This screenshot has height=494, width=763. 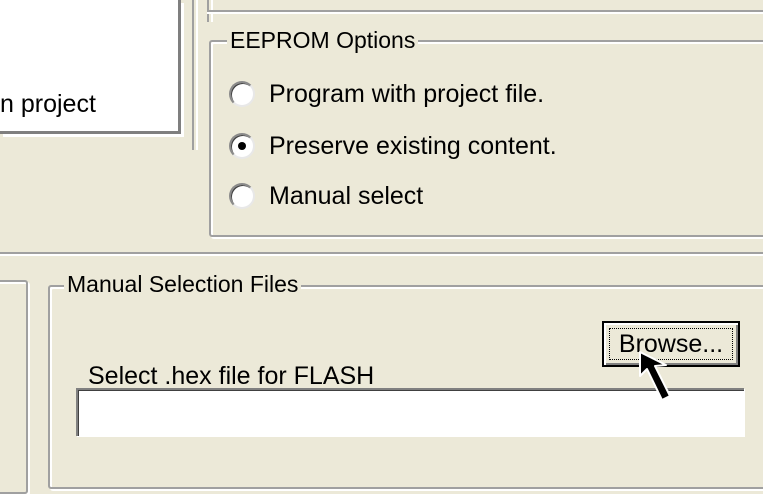 I want to click on cropped-option-label: n project, so click(x=48, y=104).